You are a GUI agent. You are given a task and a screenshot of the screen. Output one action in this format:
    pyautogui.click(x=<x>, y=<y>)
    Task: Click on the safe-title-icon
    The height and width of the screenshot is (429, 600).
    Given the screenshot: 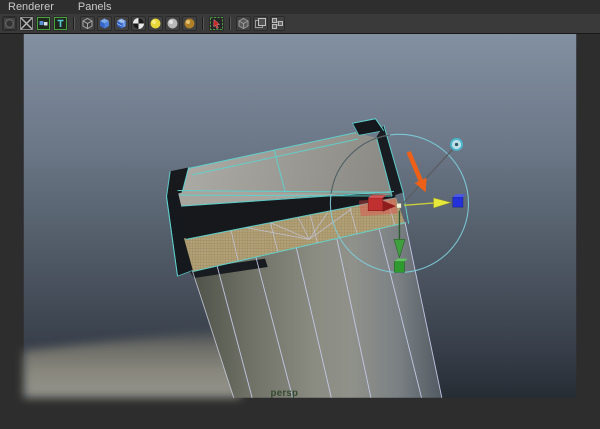 What is the action you would take?
    pyautogui.click(x=60, y=23)
    